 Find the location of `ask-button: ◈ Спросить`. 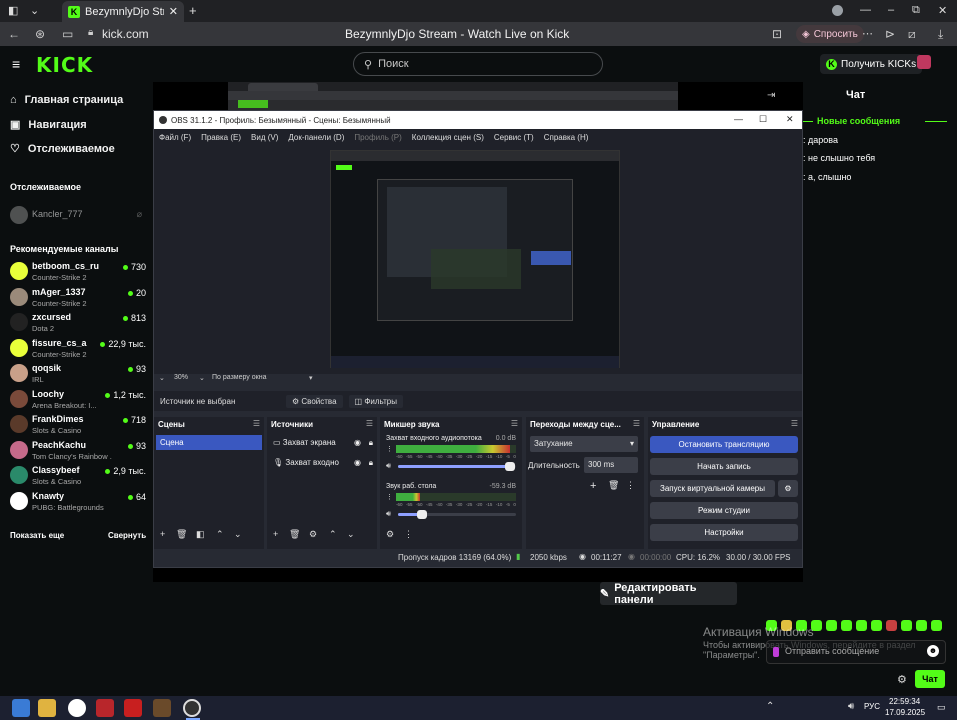

ask-button: ◈ Спросить is located at coordinates (830, 34).